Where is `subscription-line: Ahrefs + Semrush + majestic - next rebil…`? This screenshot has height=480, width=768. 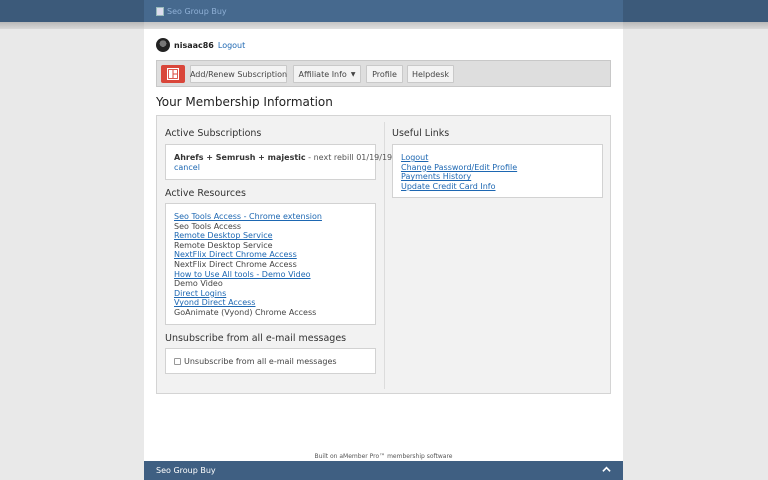 subscription-line: Ahrefs + Semrush + majestic - next rebil… is located at coordinates (283, 157).